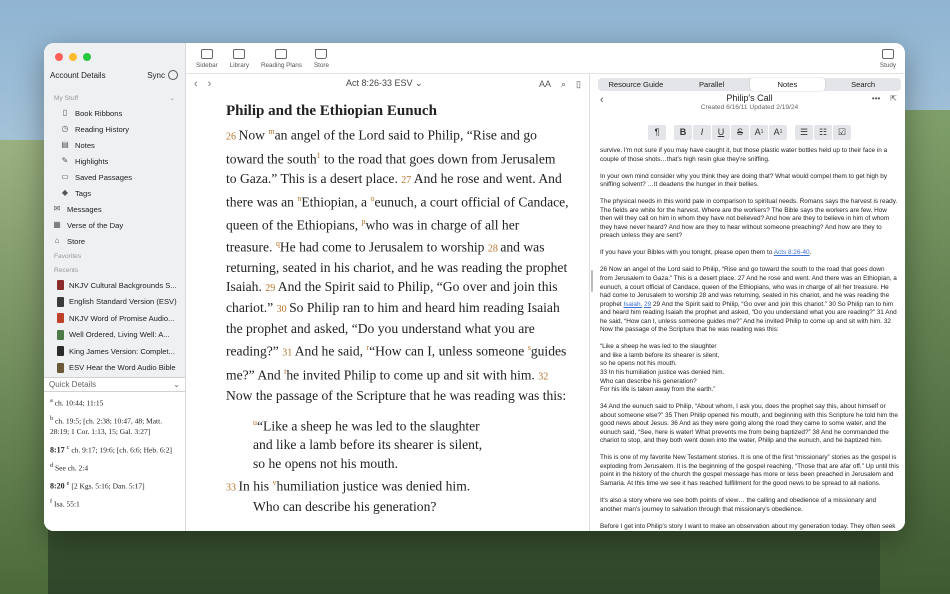 The image size is (950, 594). Describe the element at coordinates (740, 132) in the screenshot. I see `strikethrough-button: S` at that location.